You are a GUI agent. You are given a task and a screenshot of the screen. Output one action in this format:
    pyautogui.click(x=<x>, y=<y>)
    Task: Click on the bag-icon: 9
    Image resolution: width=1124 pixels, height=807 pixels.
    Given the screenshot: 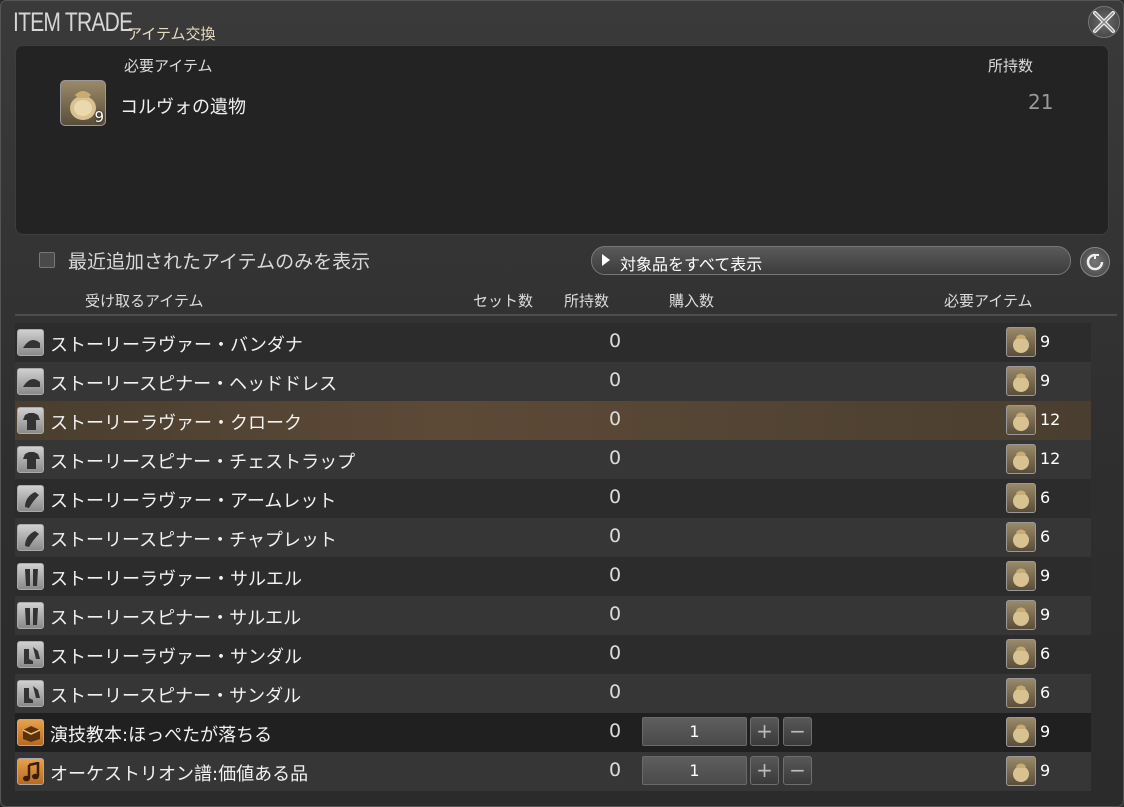 What is the action you would take?
    pyautogui.click(x=83, y=103)
    